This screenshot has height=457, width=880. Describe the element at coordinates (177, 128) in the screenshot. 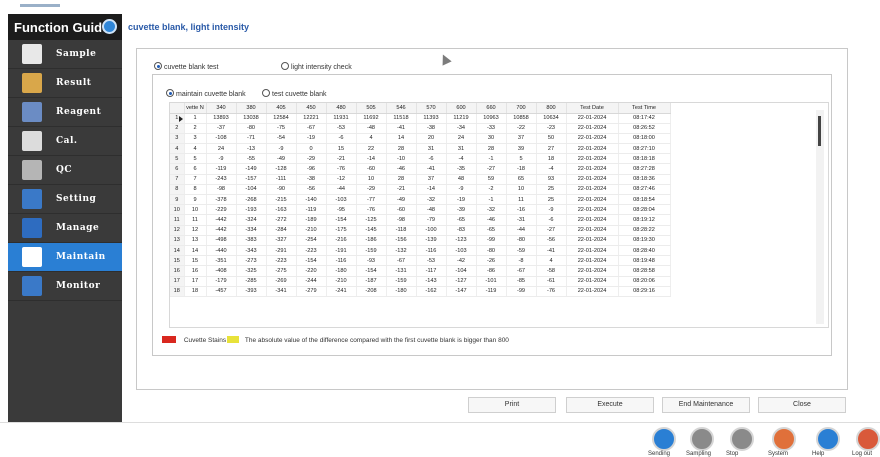

I see `row-header: 2` at that location.